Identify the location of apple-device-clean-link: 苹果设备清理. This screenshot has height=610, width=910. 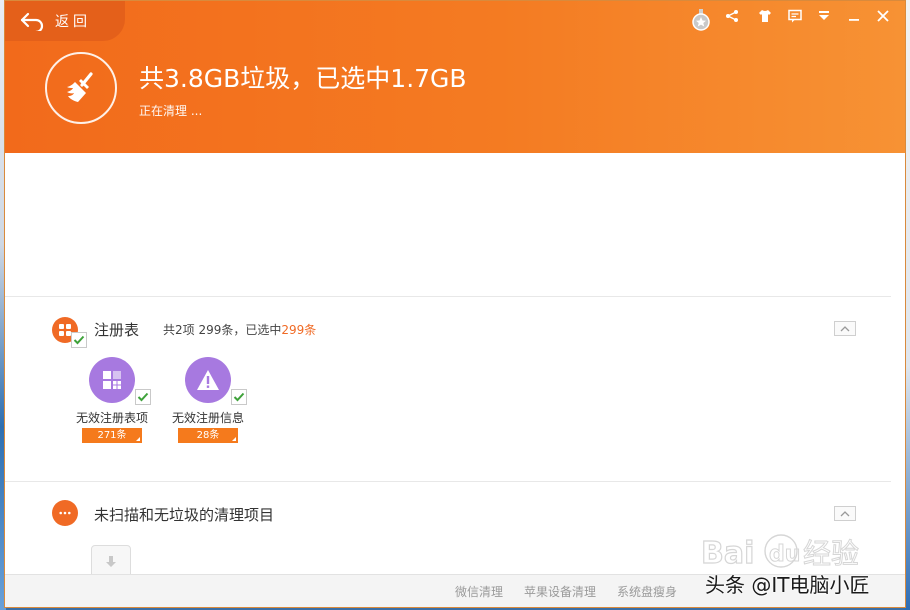
(560, 591).